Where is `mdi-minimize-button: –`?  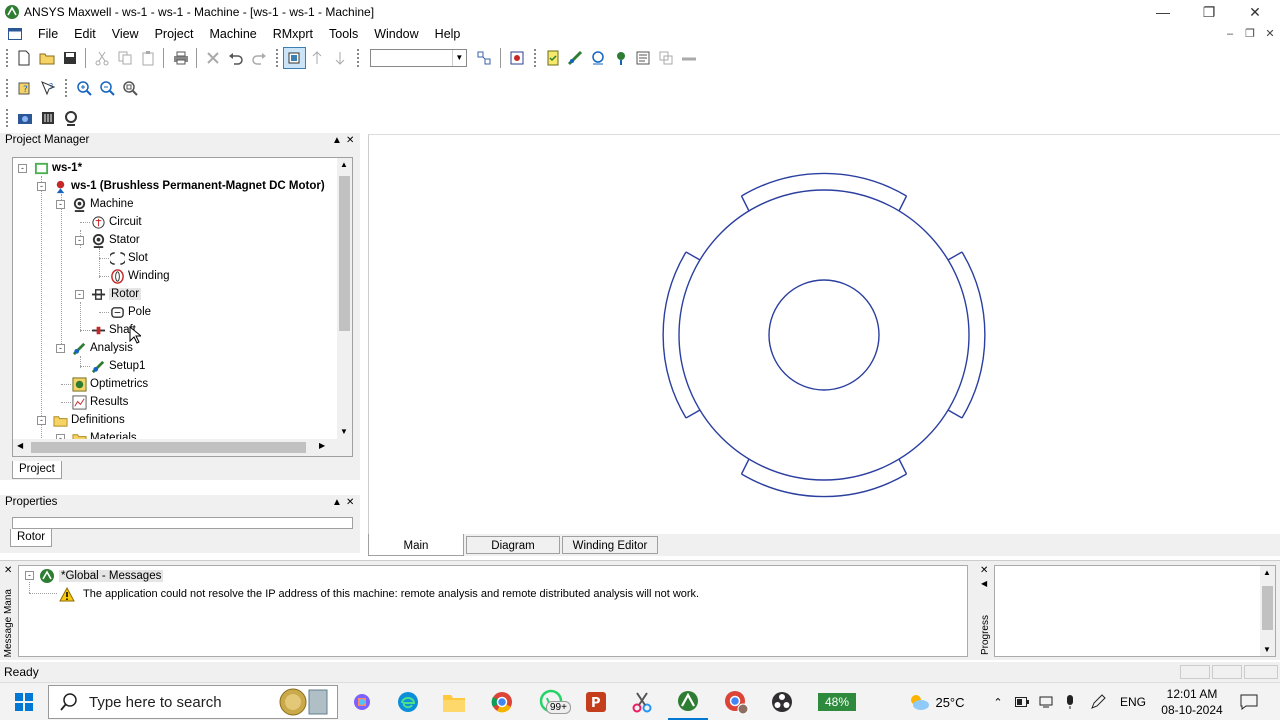
mdi-minimize-button: – is located at coordinates (1230, 34).